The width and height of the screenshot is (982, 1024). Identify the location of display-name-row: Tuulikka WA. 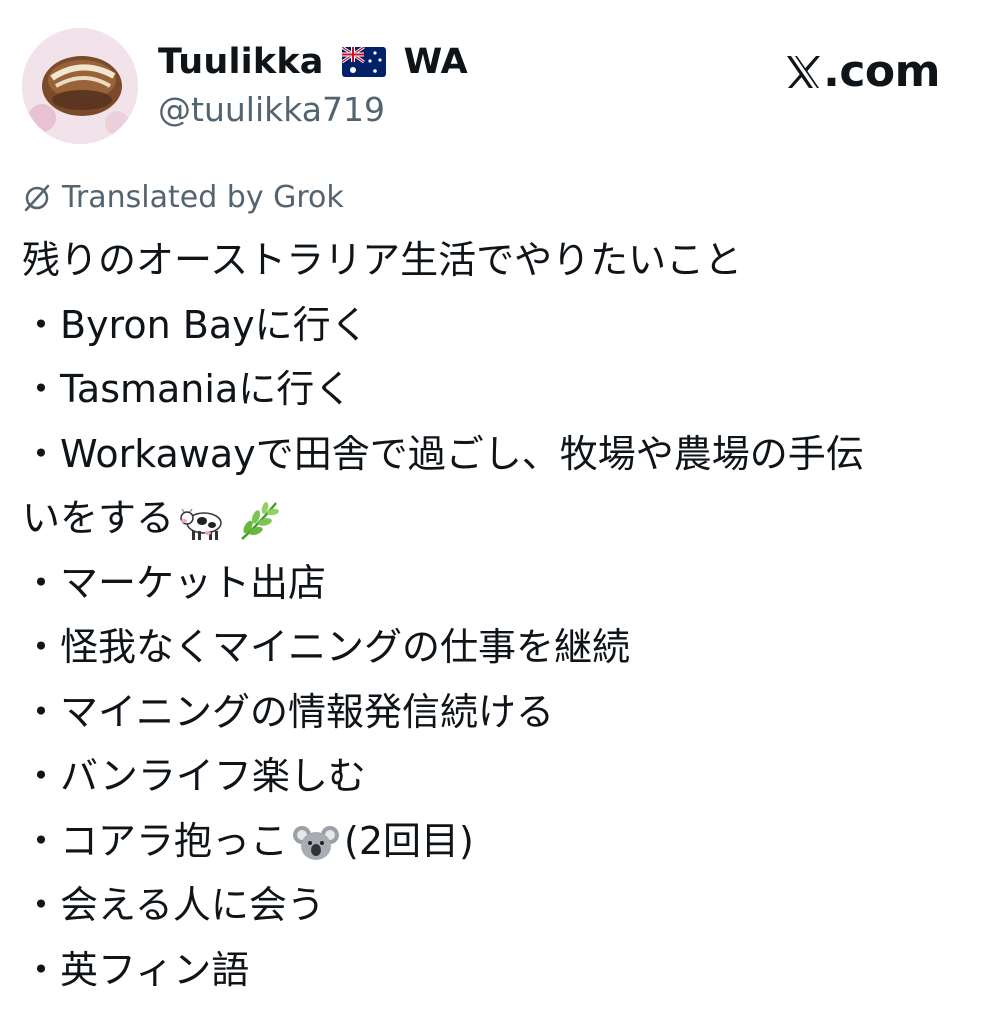
(313, 62).